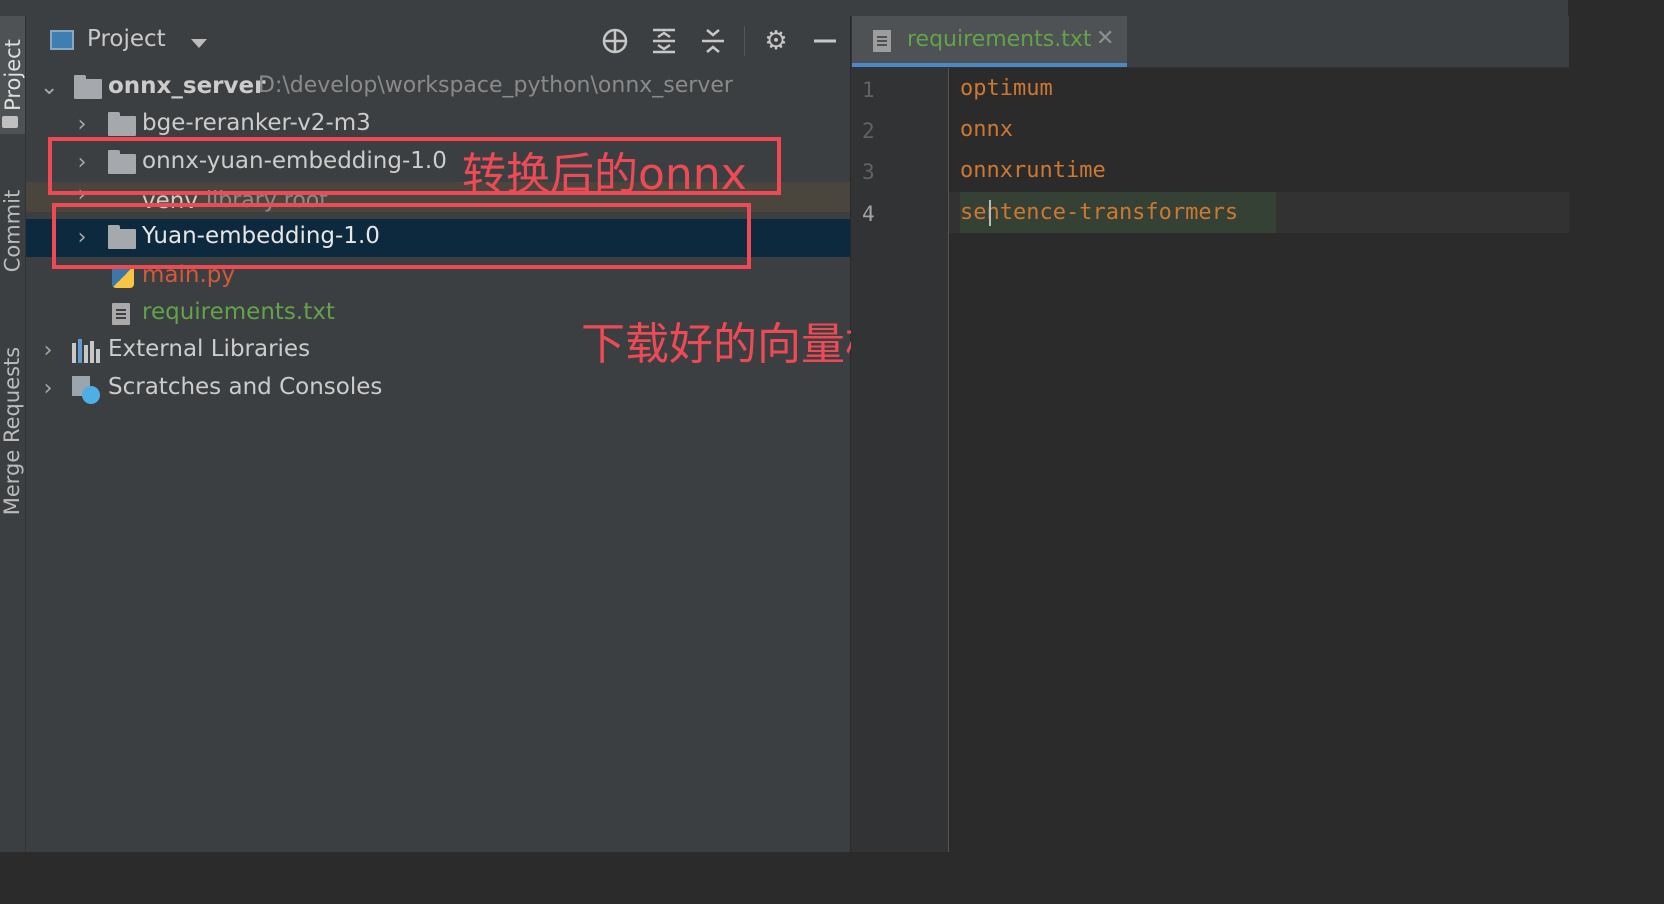 The image size is (1664, 904). I want to click on tree-root-name: onnx_server, so click(187, 86).